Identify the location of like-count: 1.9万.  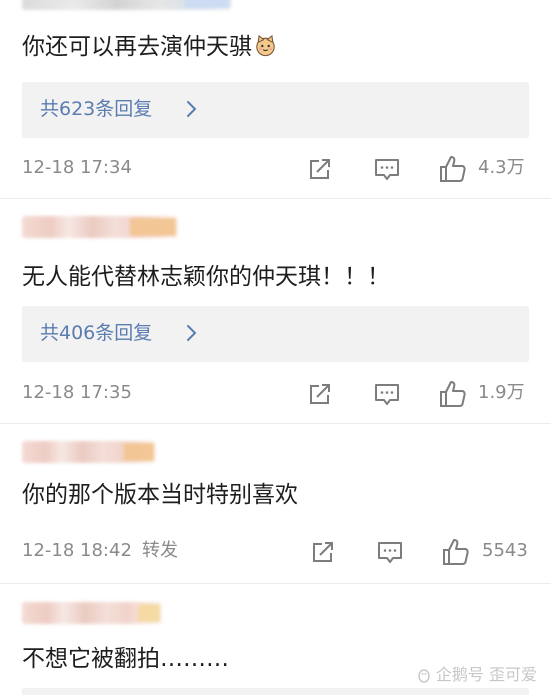
(501, 392).